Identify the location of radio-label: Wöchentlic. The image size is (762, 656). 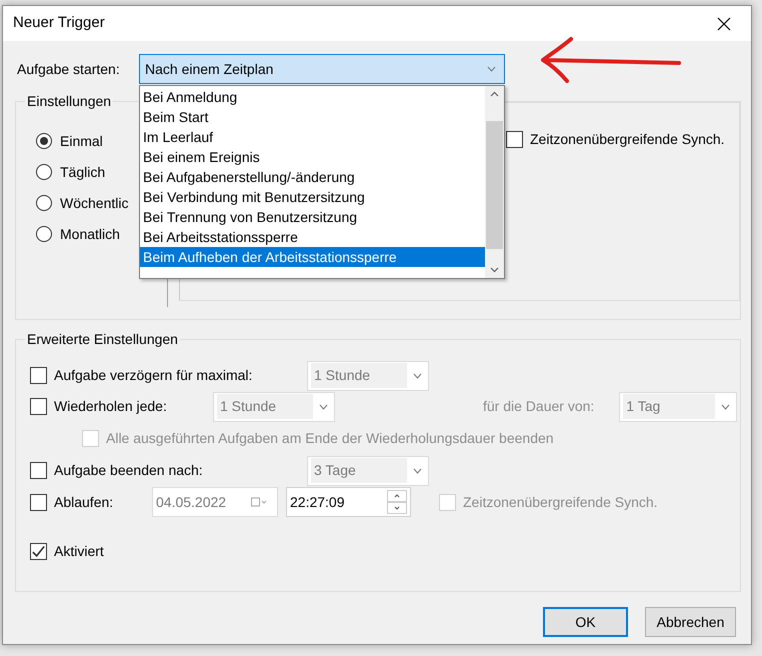
(94, 203).